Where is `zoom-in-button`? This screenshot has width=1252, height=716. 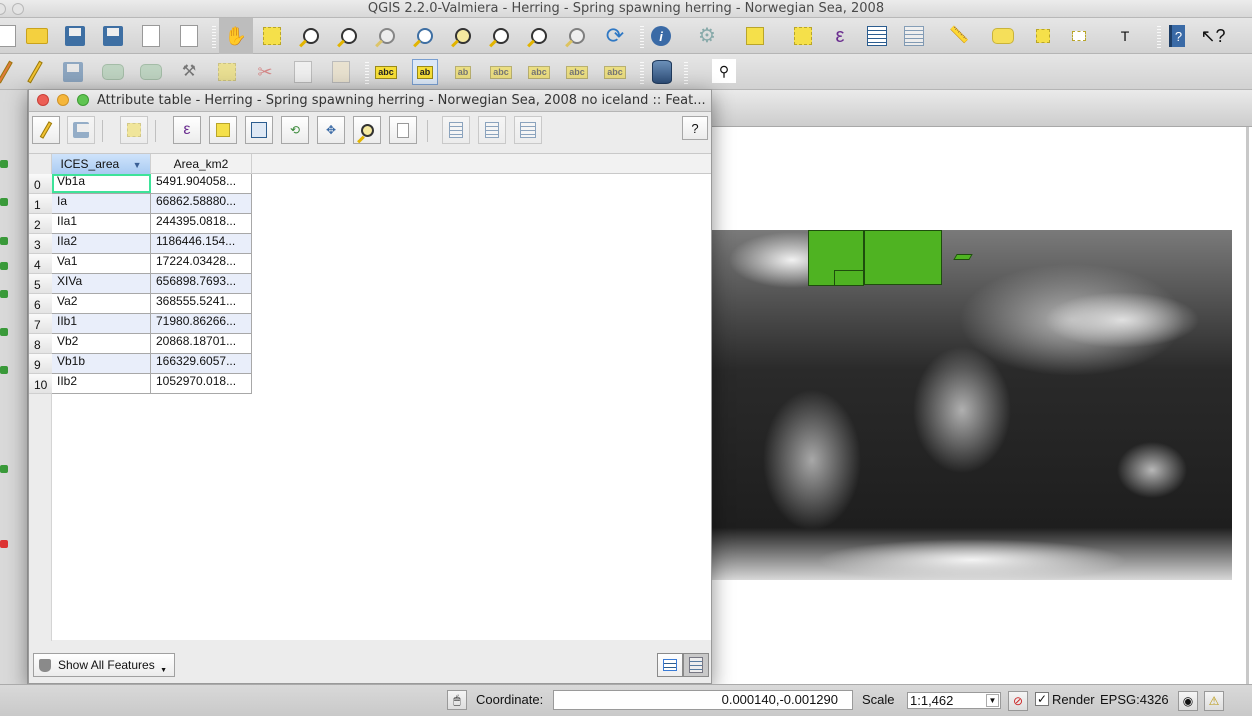 zoom-in-button is located at coordinates (311, 36).